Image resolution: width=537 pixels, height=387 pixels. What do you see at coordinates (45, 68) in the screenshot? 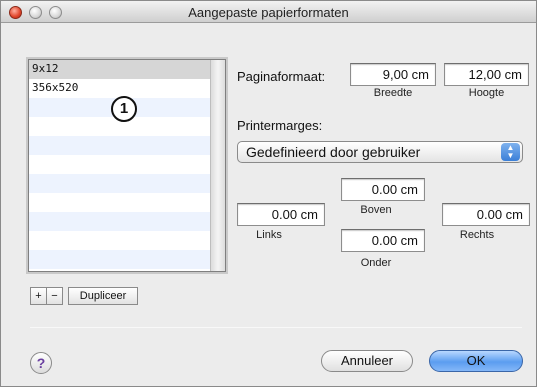
I see `list-item-label: 9x12` at bounding box center [45, 68].